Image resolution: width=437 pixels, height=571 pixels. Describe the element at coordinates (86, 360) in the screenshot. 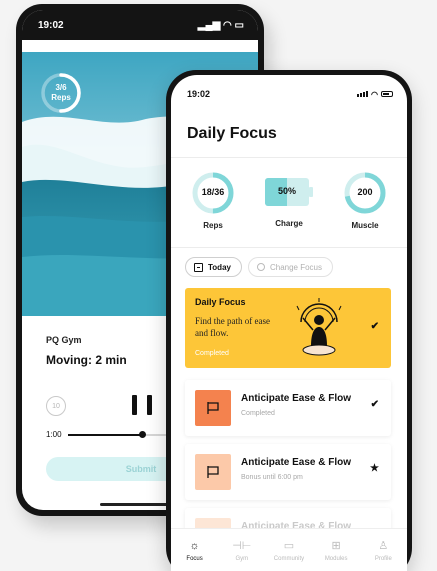

I see `back-activity: Moving: 2 min` at that location.